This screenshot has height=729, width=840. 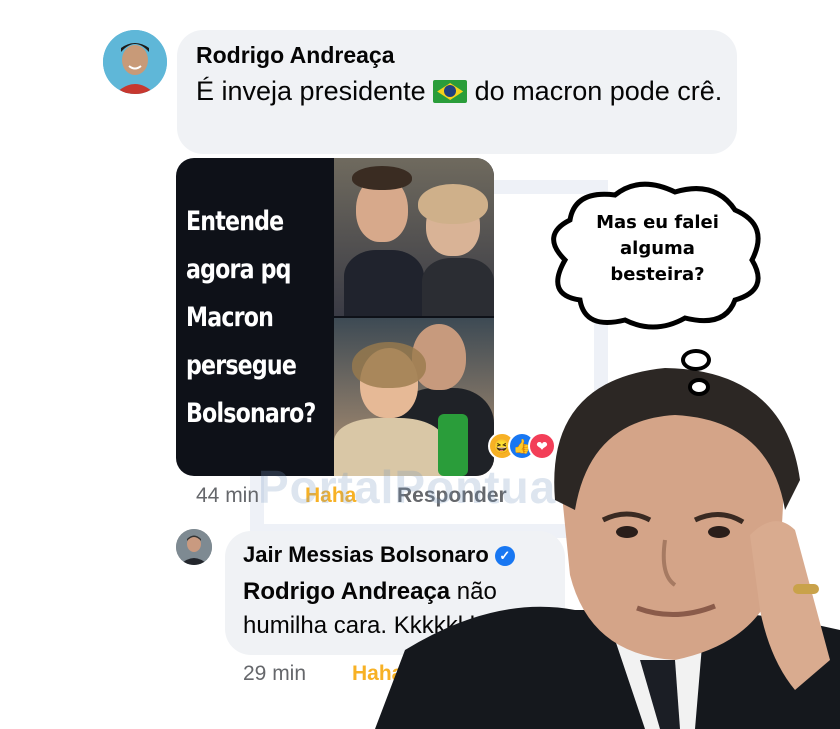 I want to click on photo-couple-top, so click(x=414, y=237).